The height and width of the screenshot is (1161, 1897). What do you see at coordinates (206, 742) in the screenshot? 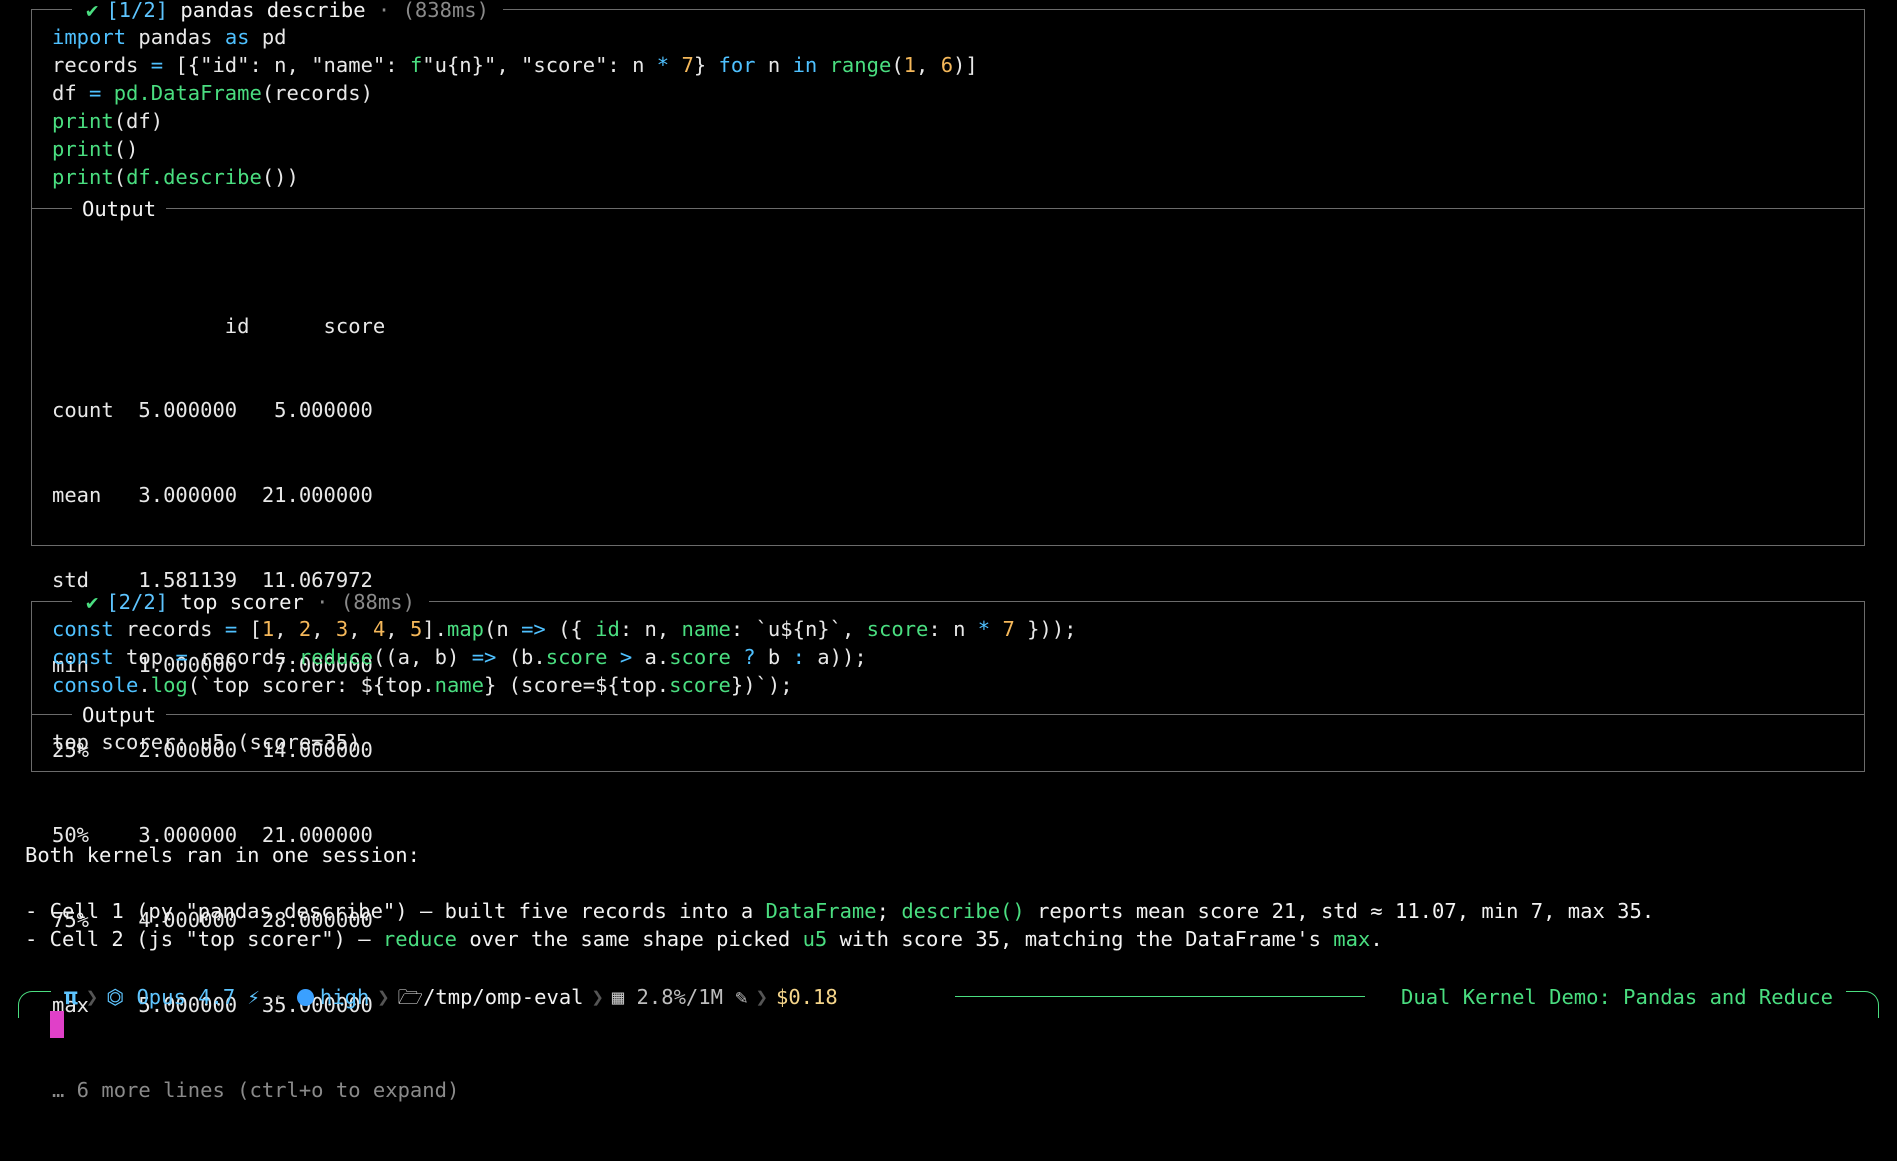
I see `cell-2-output: top scorer: u5 (score=35)` at bounding box center [206, 742].